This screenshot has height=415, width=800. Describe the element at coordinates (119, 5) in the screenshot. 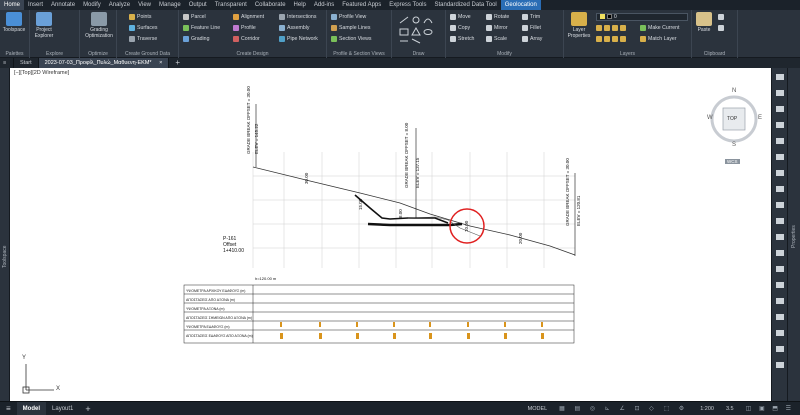

I see `tab-analyze: Analyze` at that location.